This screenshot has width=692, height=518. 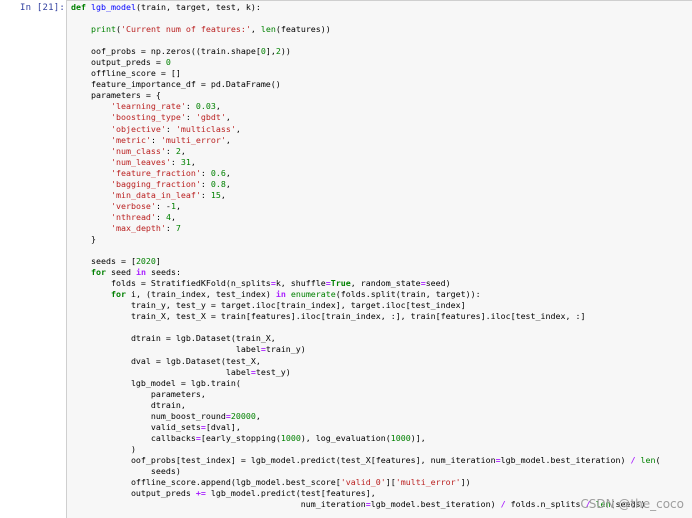 I want to click on code-line: 'num_leaves': 31,, so click(x=153, y=161).